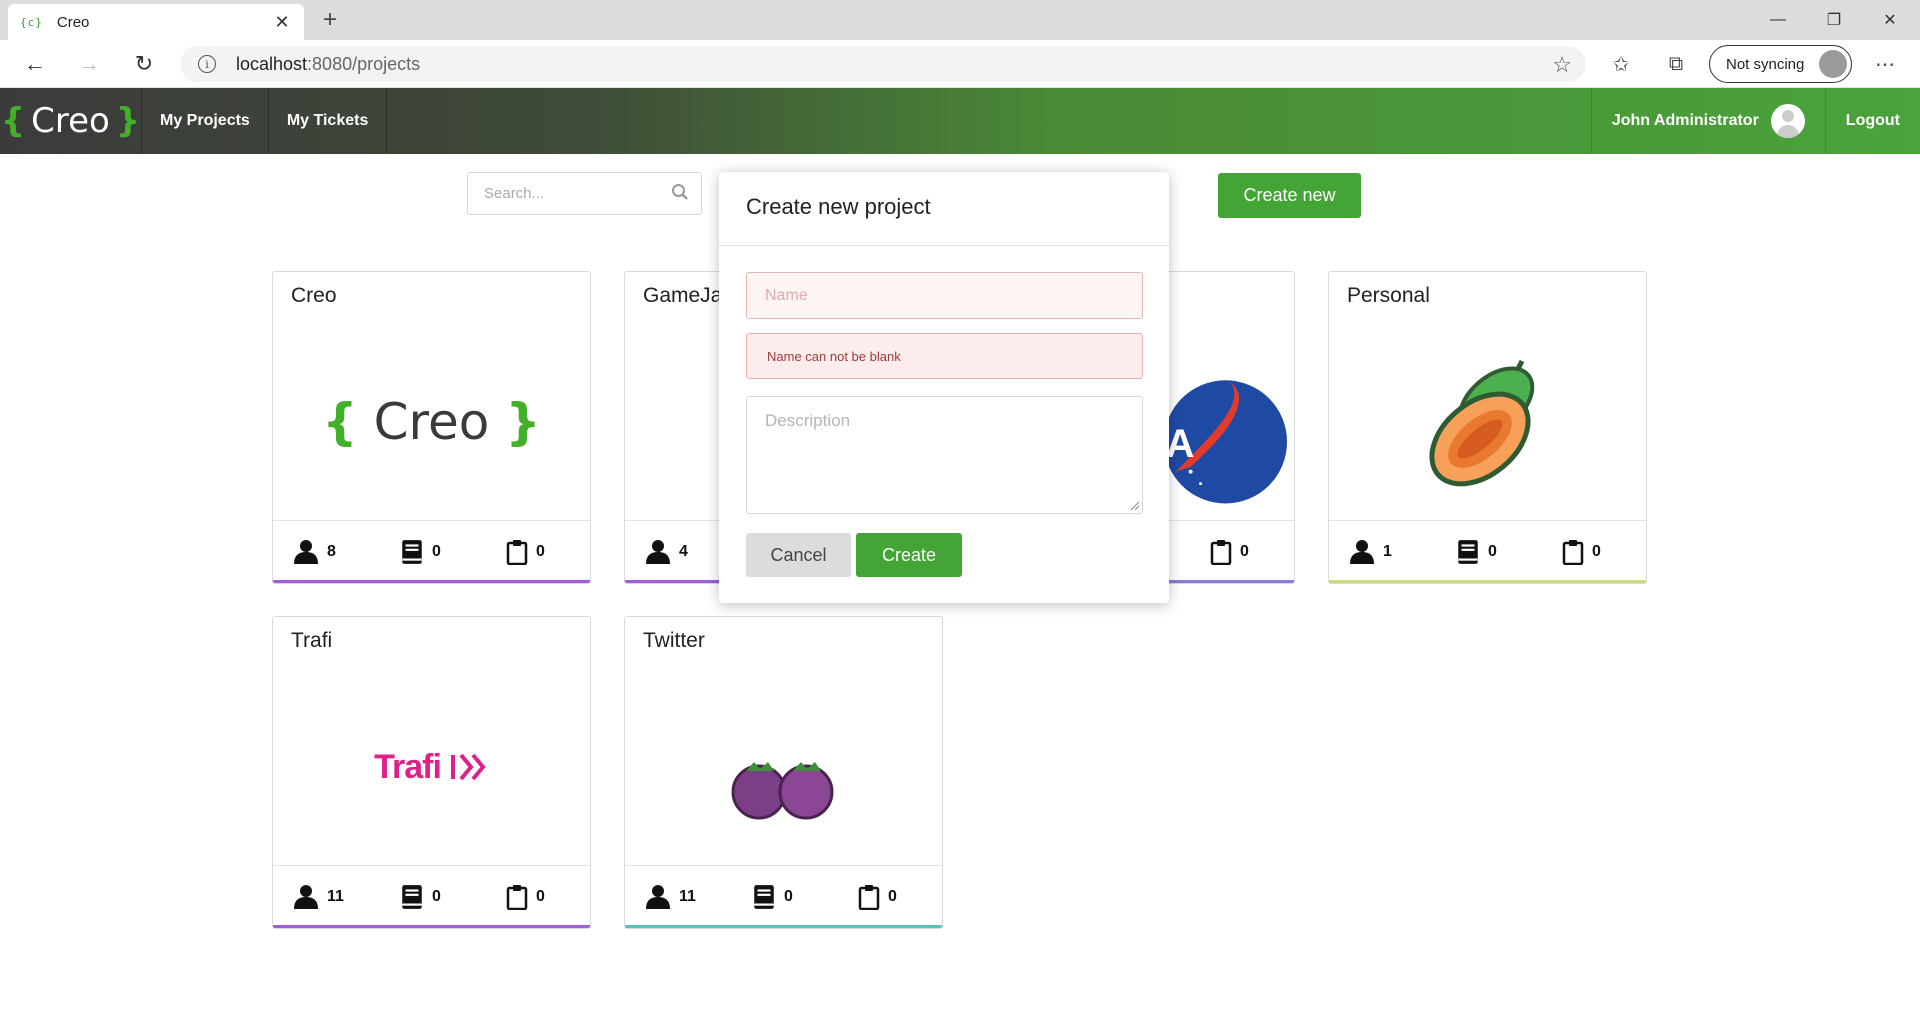 The width and height of the screenshot is (1920, 1027). I want to click on more-menu-icon: ⋯, so click(1885, 64).